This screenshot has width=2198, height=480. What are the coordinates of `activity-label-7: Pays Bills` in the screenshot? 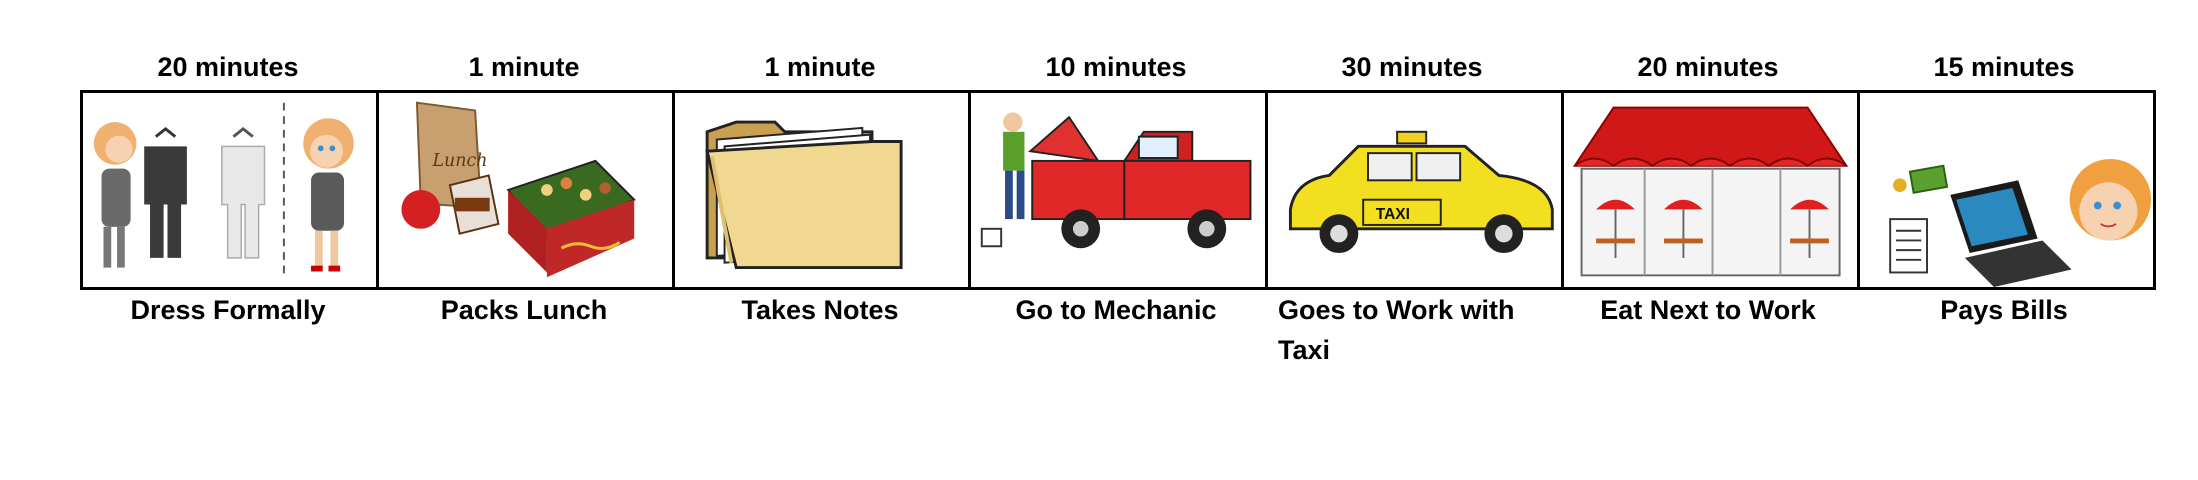 It's located at (2004, 310).